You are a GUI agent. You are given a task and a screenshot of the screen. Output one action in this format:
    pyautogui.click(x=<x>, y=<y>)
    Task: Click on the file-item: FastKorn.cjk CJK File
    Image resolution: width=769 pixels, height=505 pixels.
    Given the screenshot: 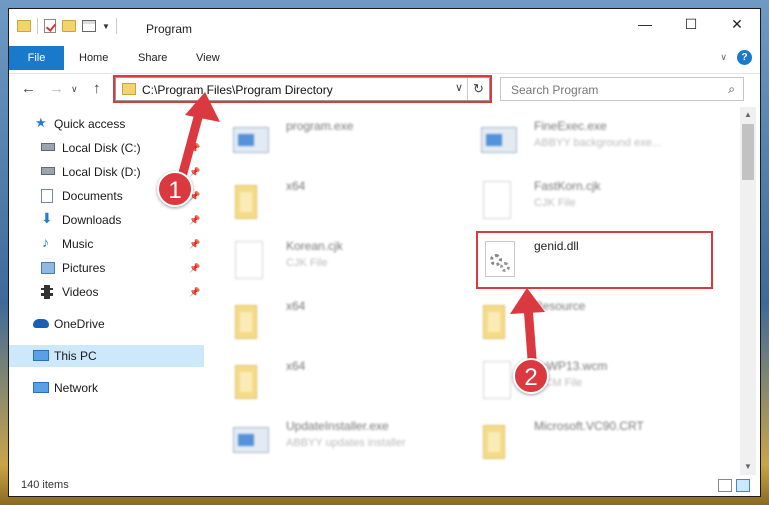 What is the action you would take?
    pyautogui.click(x=601, y=202)
    